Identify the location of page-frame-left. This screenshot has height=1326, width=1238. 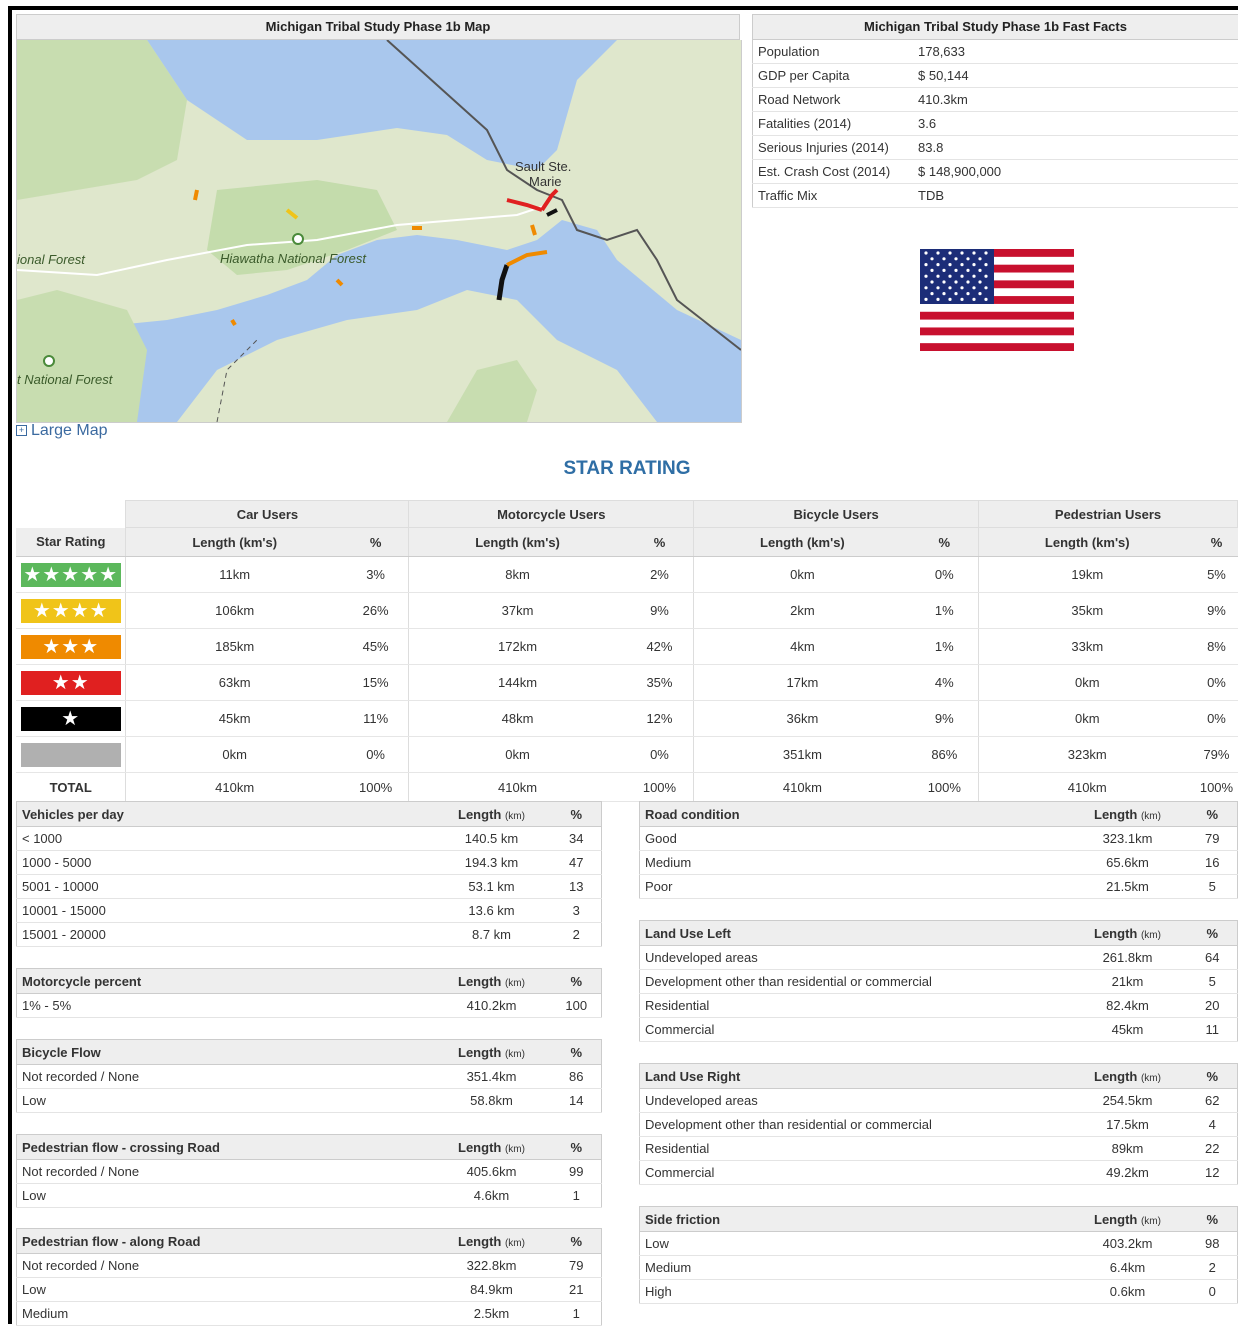
(10, 665).